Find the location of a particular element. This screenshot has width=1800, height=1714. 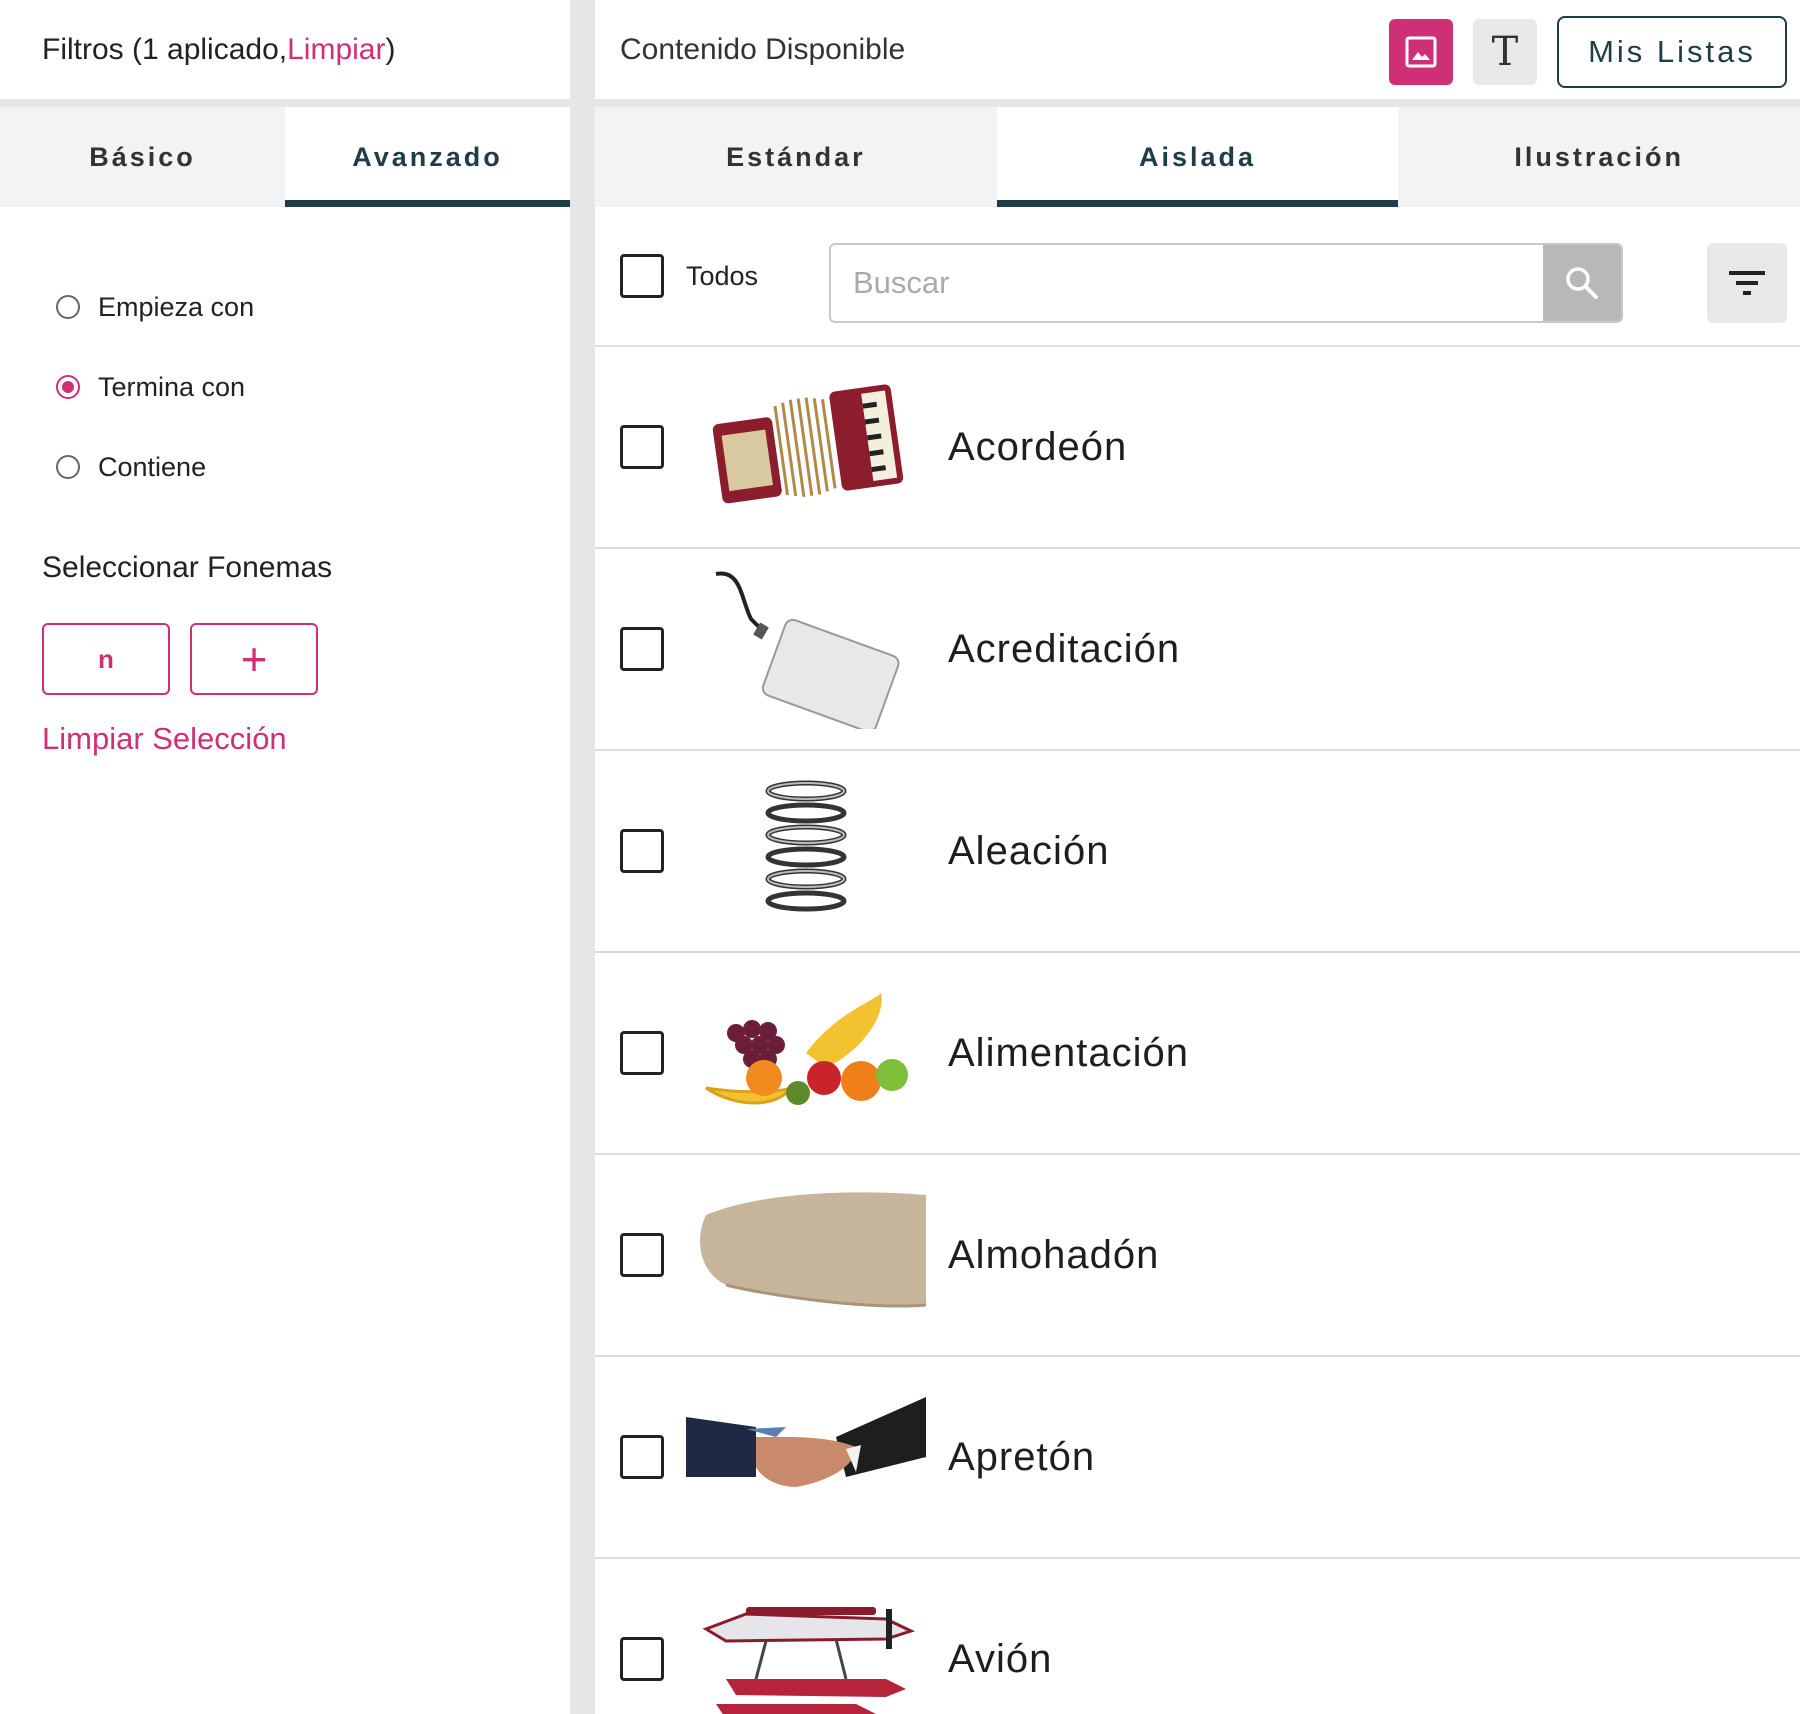

list-item: Avión is located at coordinates (1197, 1636).